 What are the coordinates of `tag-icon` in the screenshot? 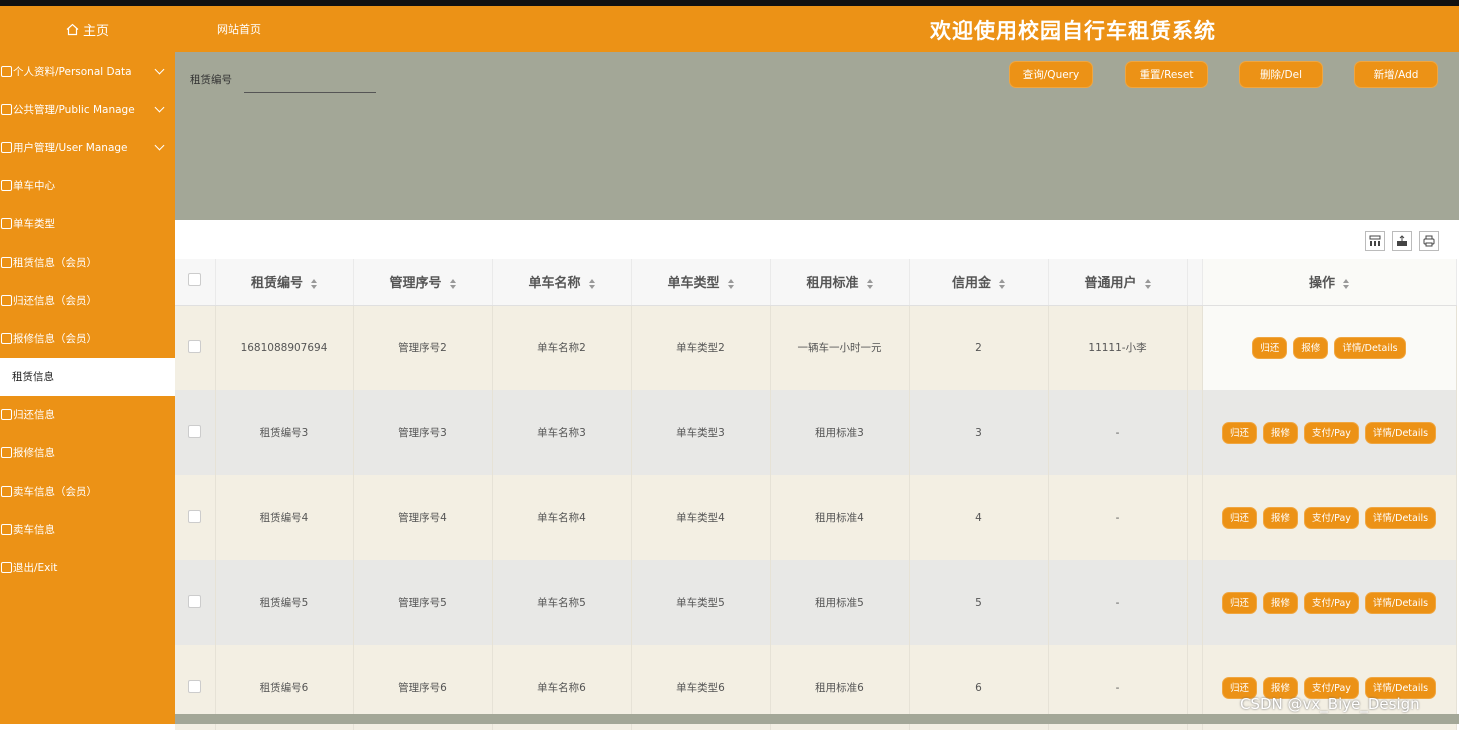 It's located at (6, 224).